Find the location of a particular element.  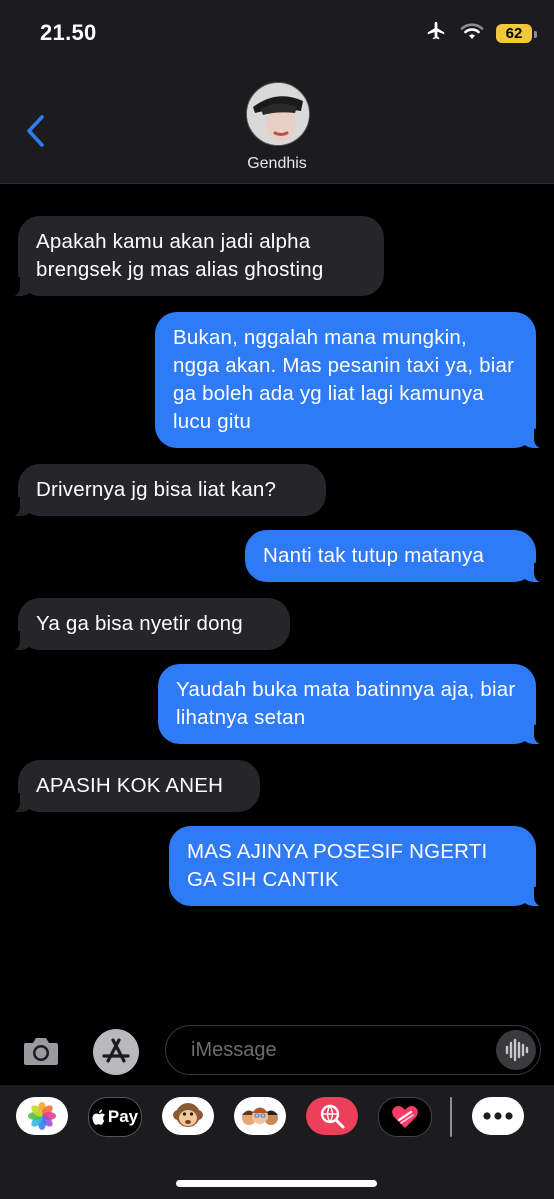

message-text: APASIH KOK ANEH is located at coordinates (130, 785).